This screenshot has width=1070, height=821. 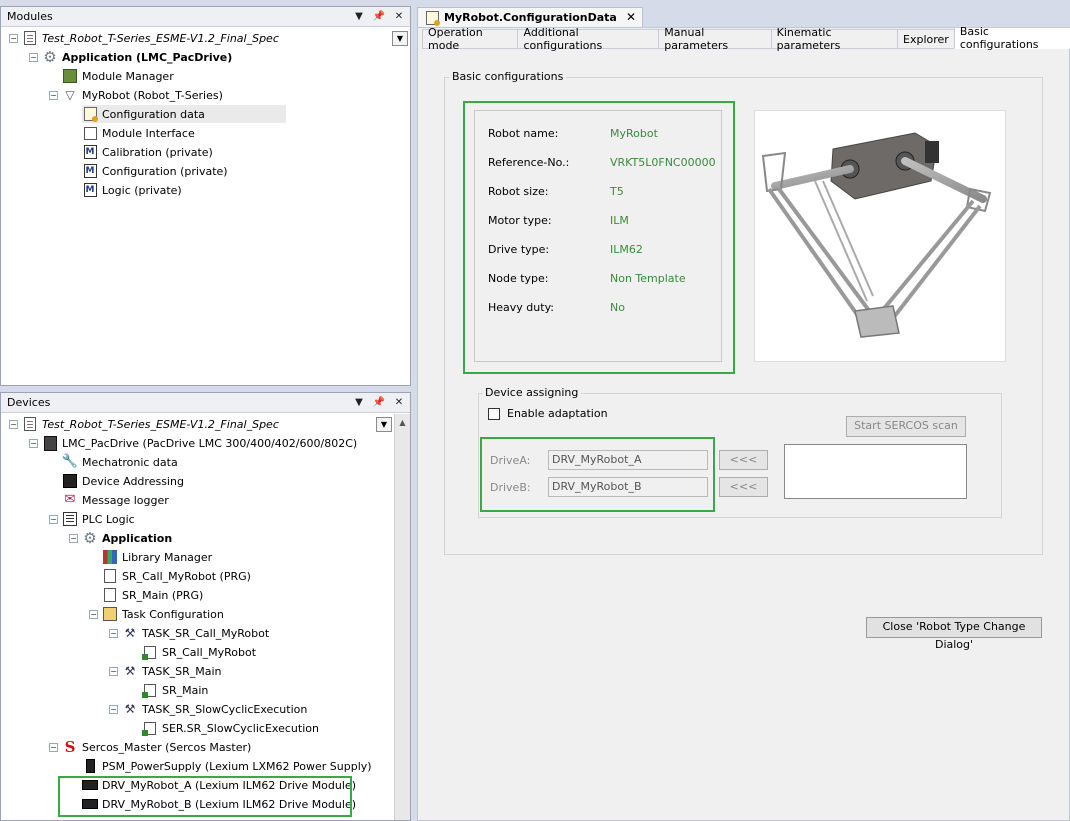 What do you see at coordinates (157, 557) in the screenshot?
I see `tree-item-library-manager: Library Manager` at bounding box center [157, 557].